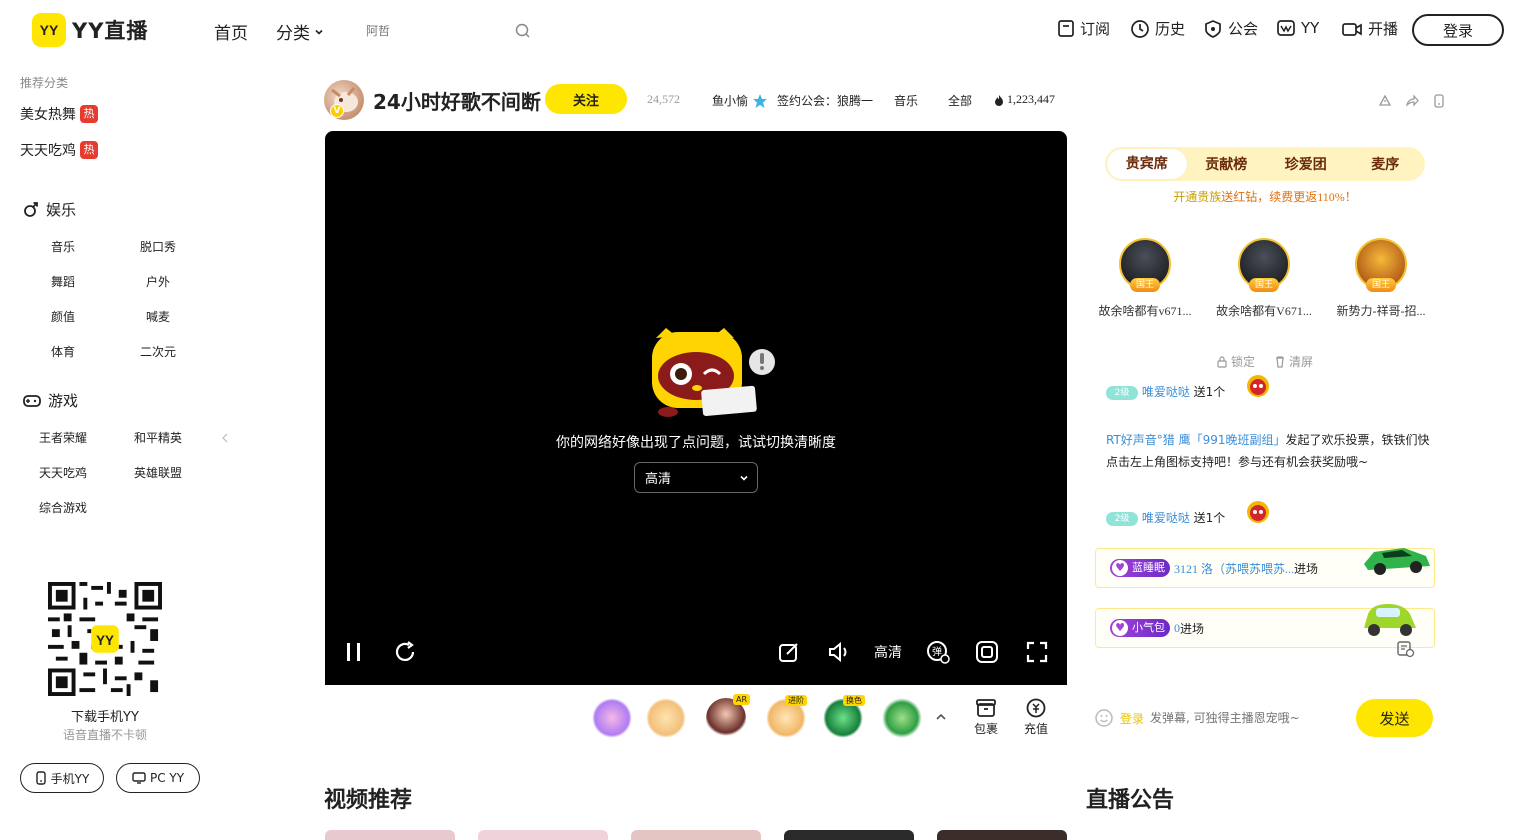  I want to click on trash-icon, so click(1280, 362).